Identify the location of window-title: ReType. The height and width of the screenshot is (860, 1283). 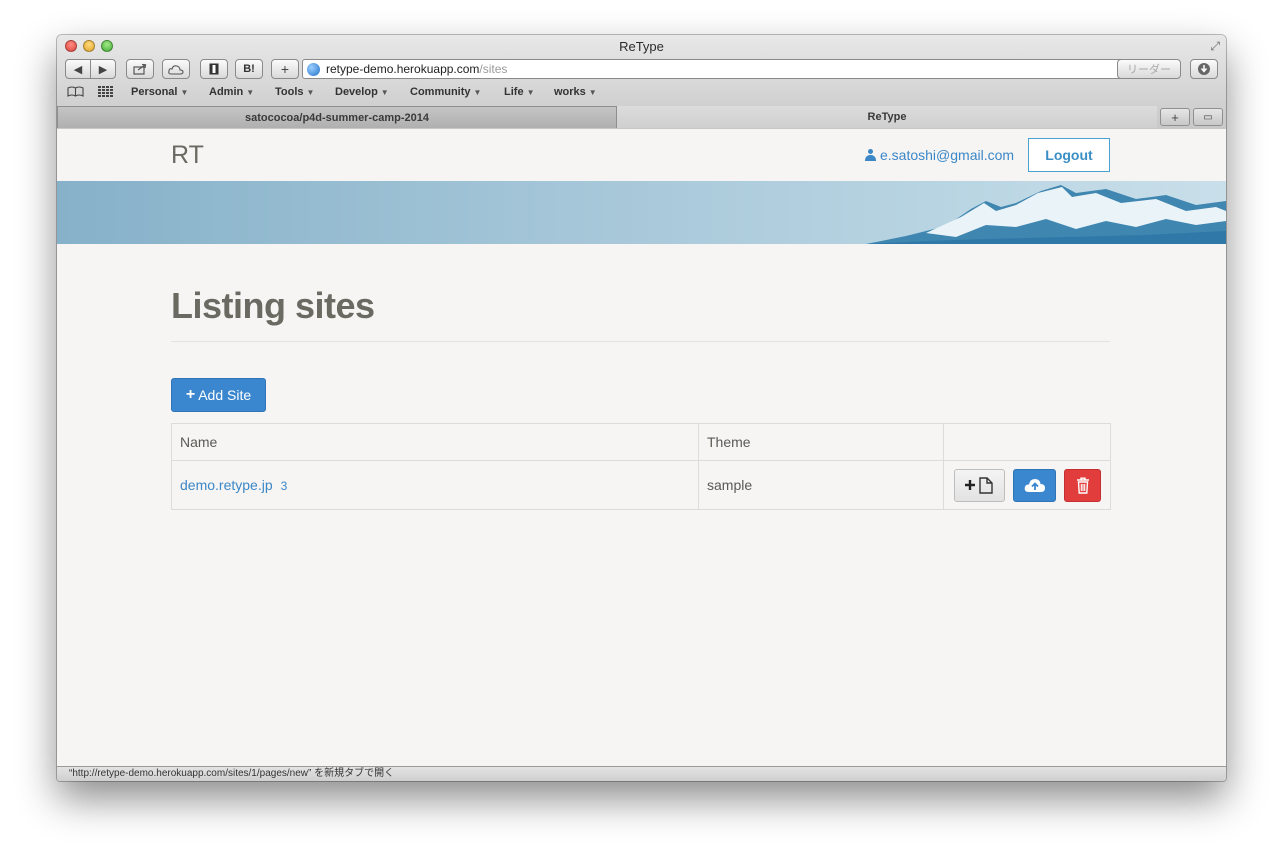
(641, 46).